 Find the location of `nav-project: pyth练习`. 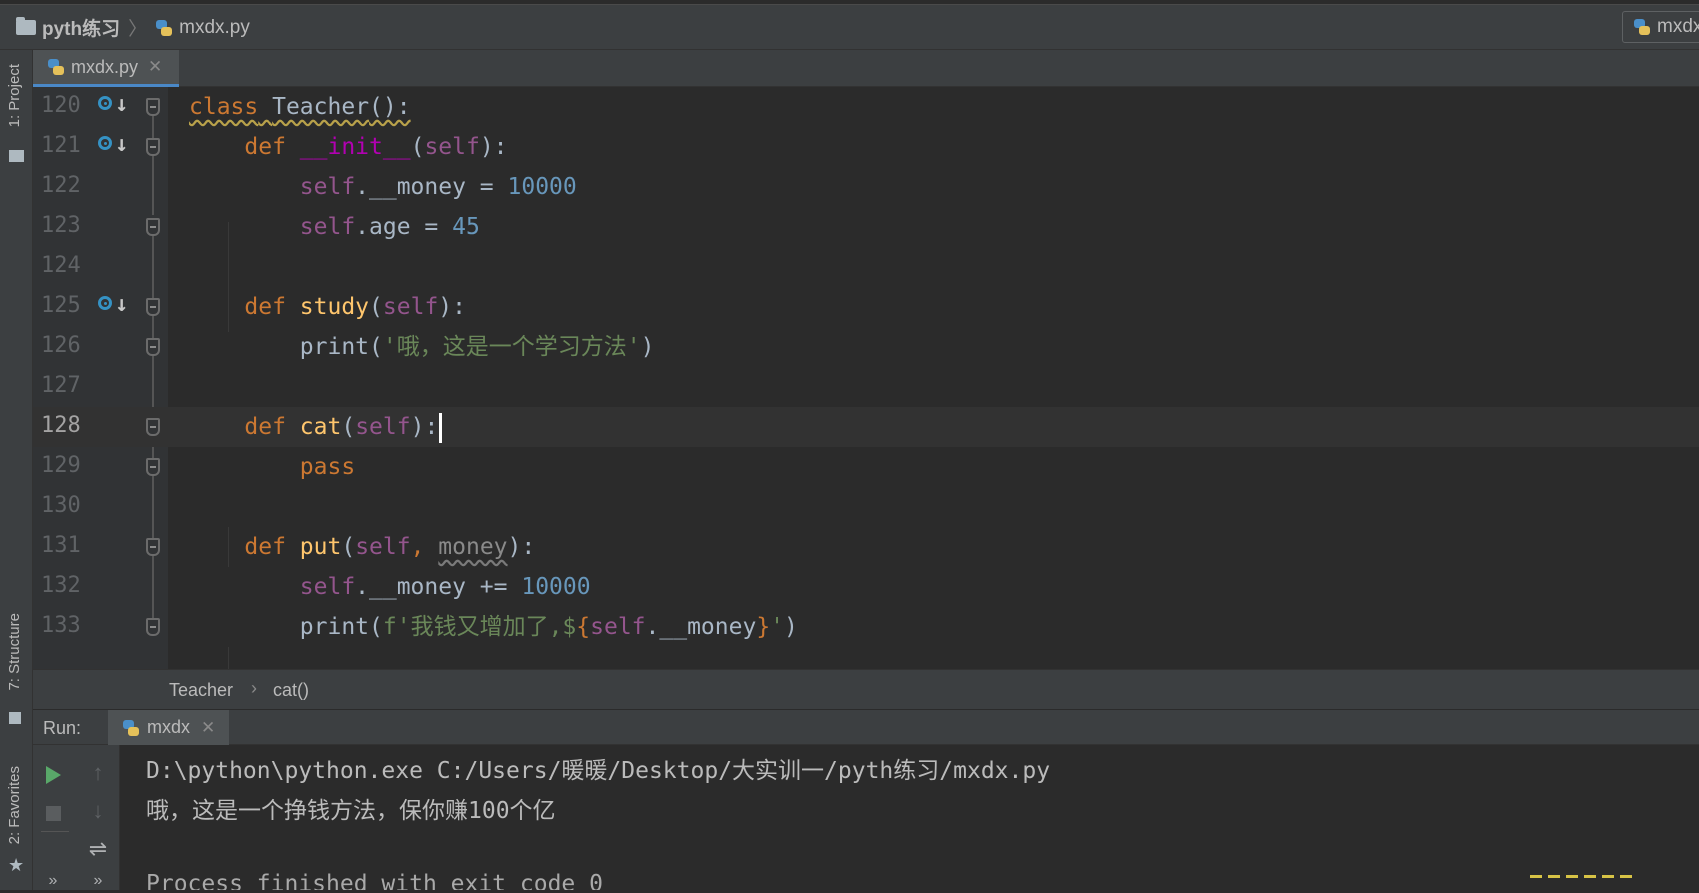

nav-project: pyth练习 is located at coordinates (81, 27).